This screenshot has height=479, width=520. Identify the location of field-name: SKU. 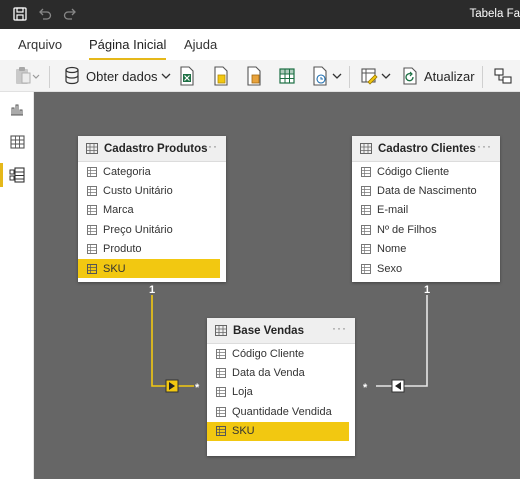
(114, 268).